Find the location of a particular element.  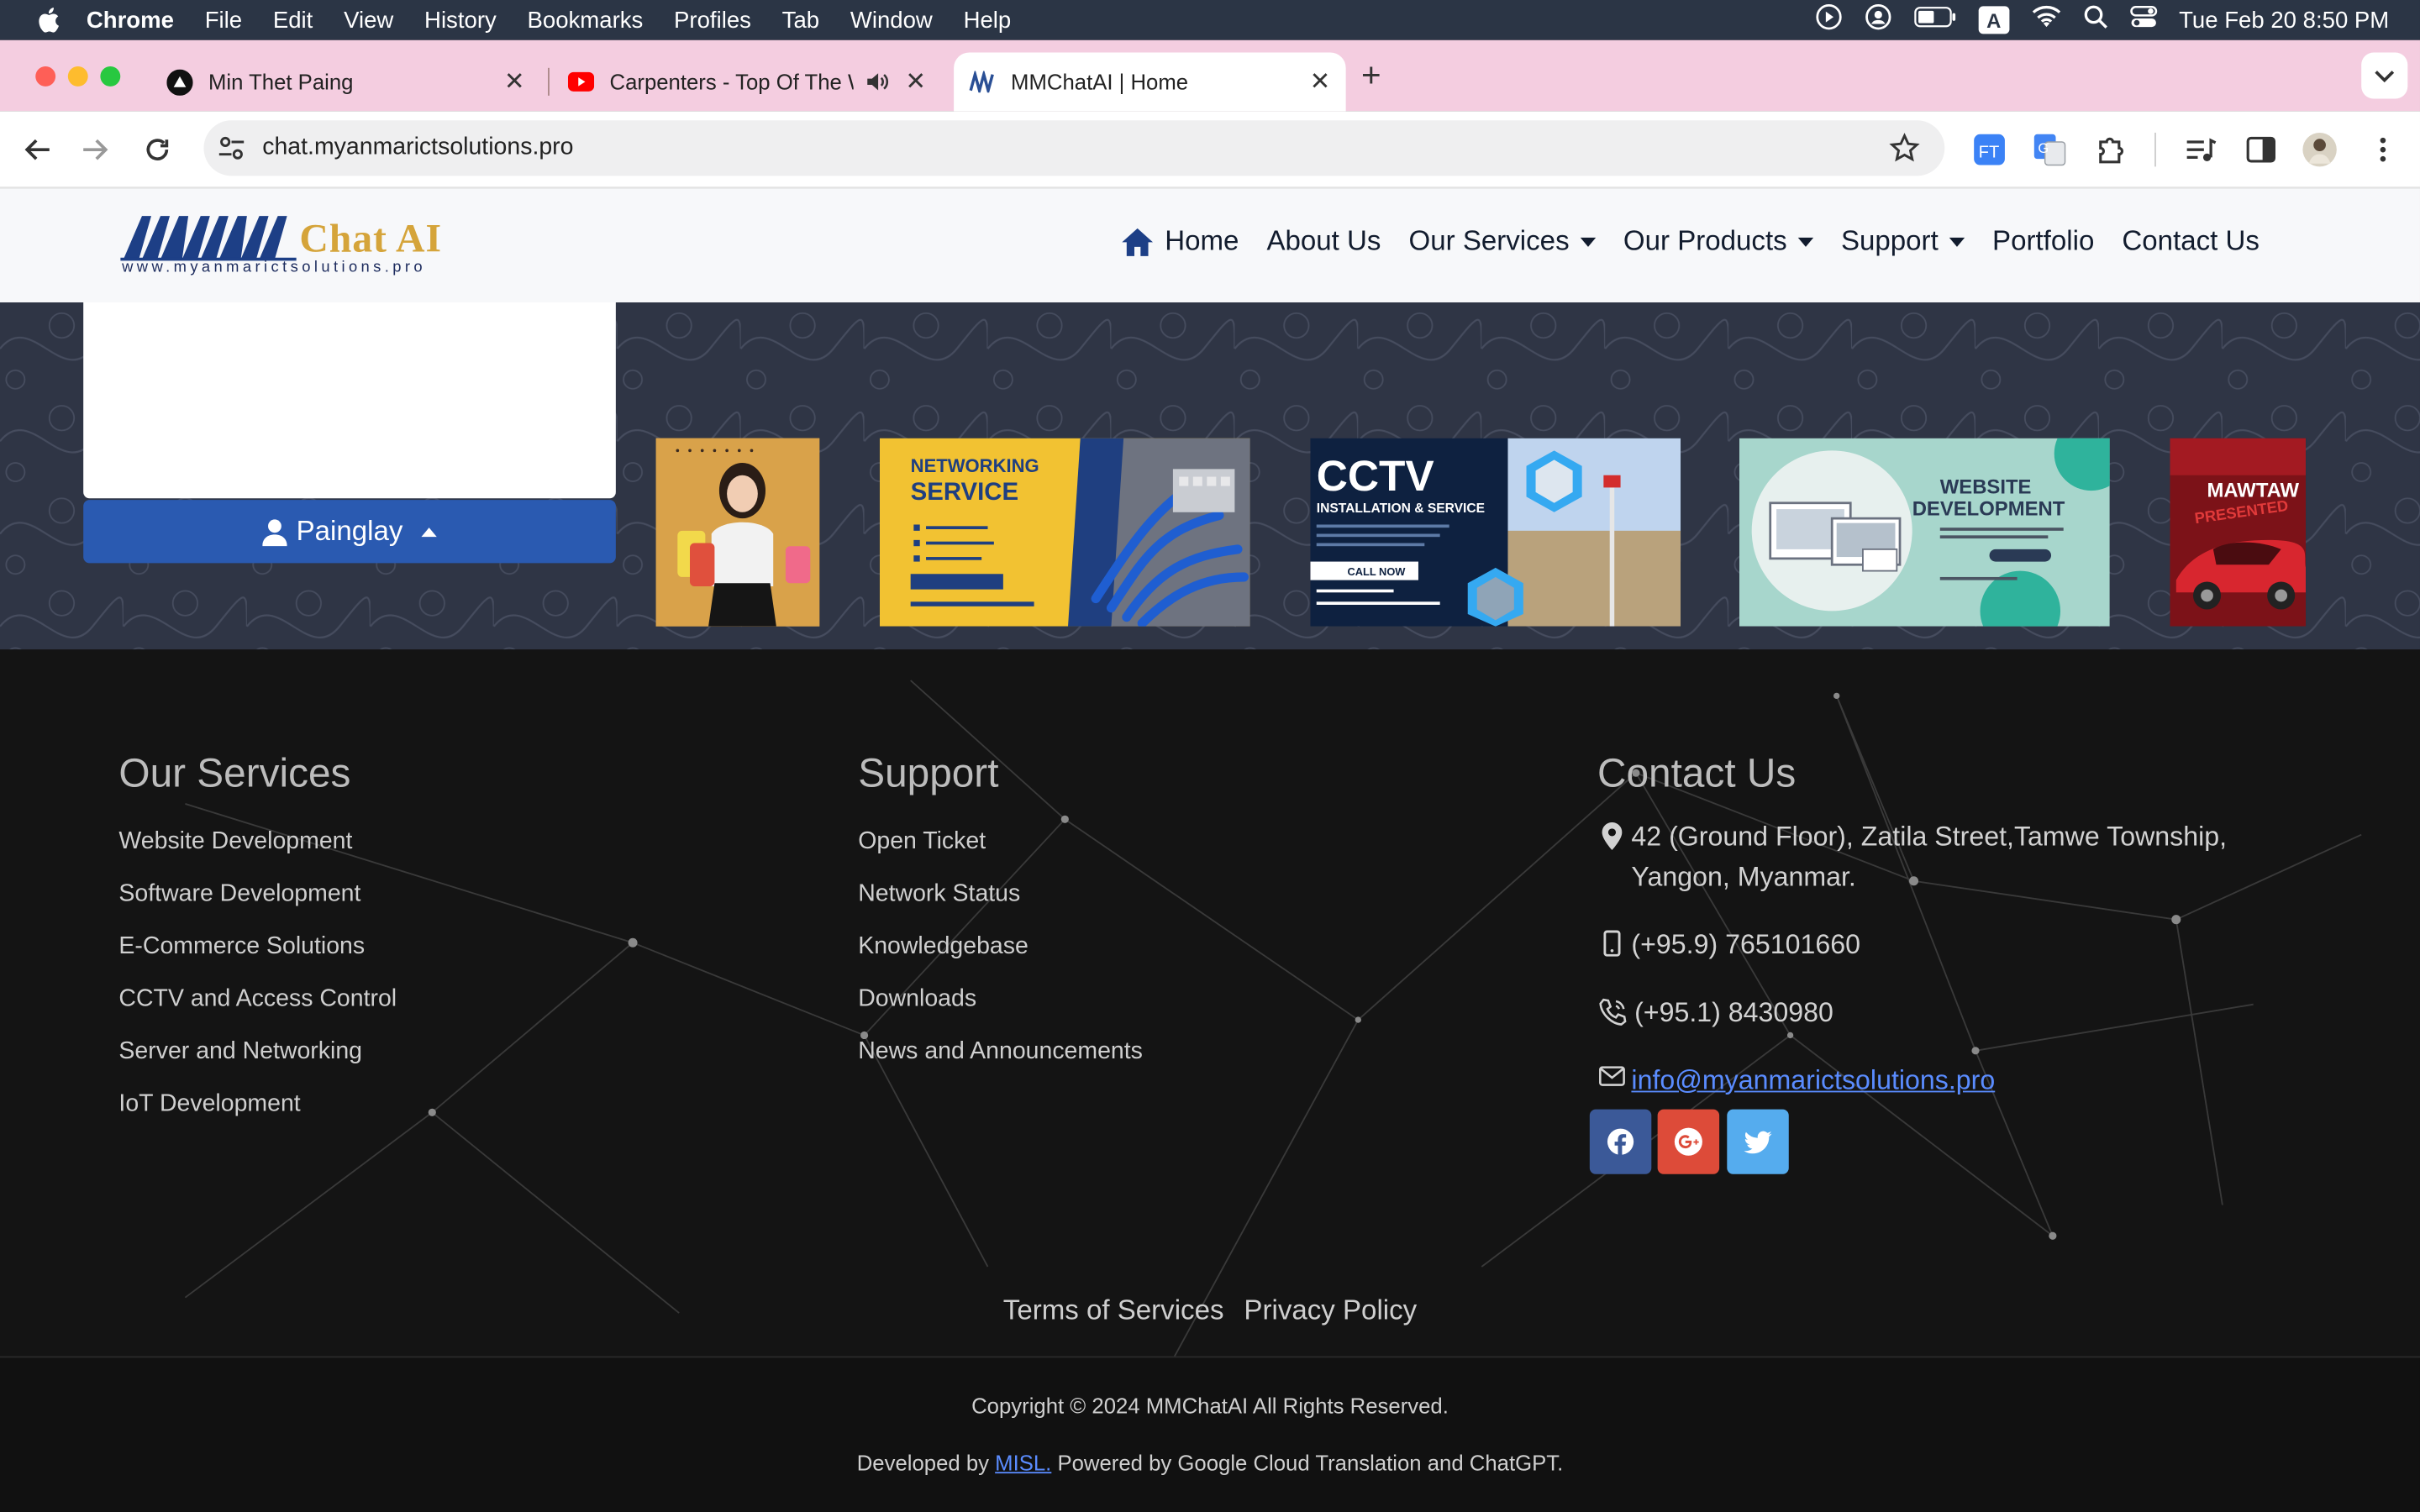

footer-link-knowledgebase: Knowledgebase is located at coordinates (1000, 947).